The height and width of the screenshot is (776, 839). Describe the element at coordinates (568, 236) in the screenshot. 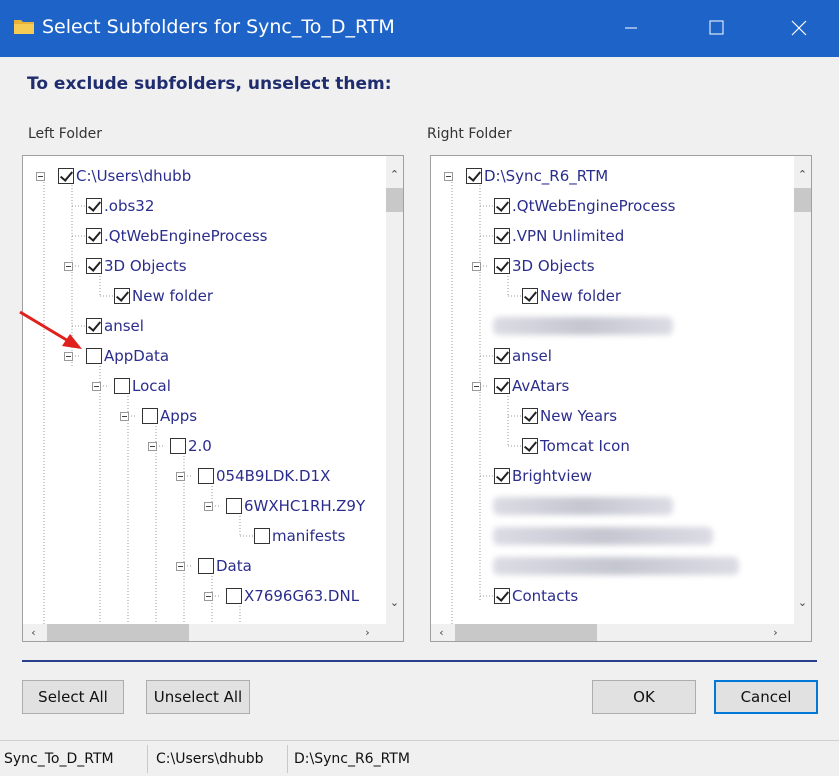

I see `tree-node-label: .VPN Unlimited` at that location.